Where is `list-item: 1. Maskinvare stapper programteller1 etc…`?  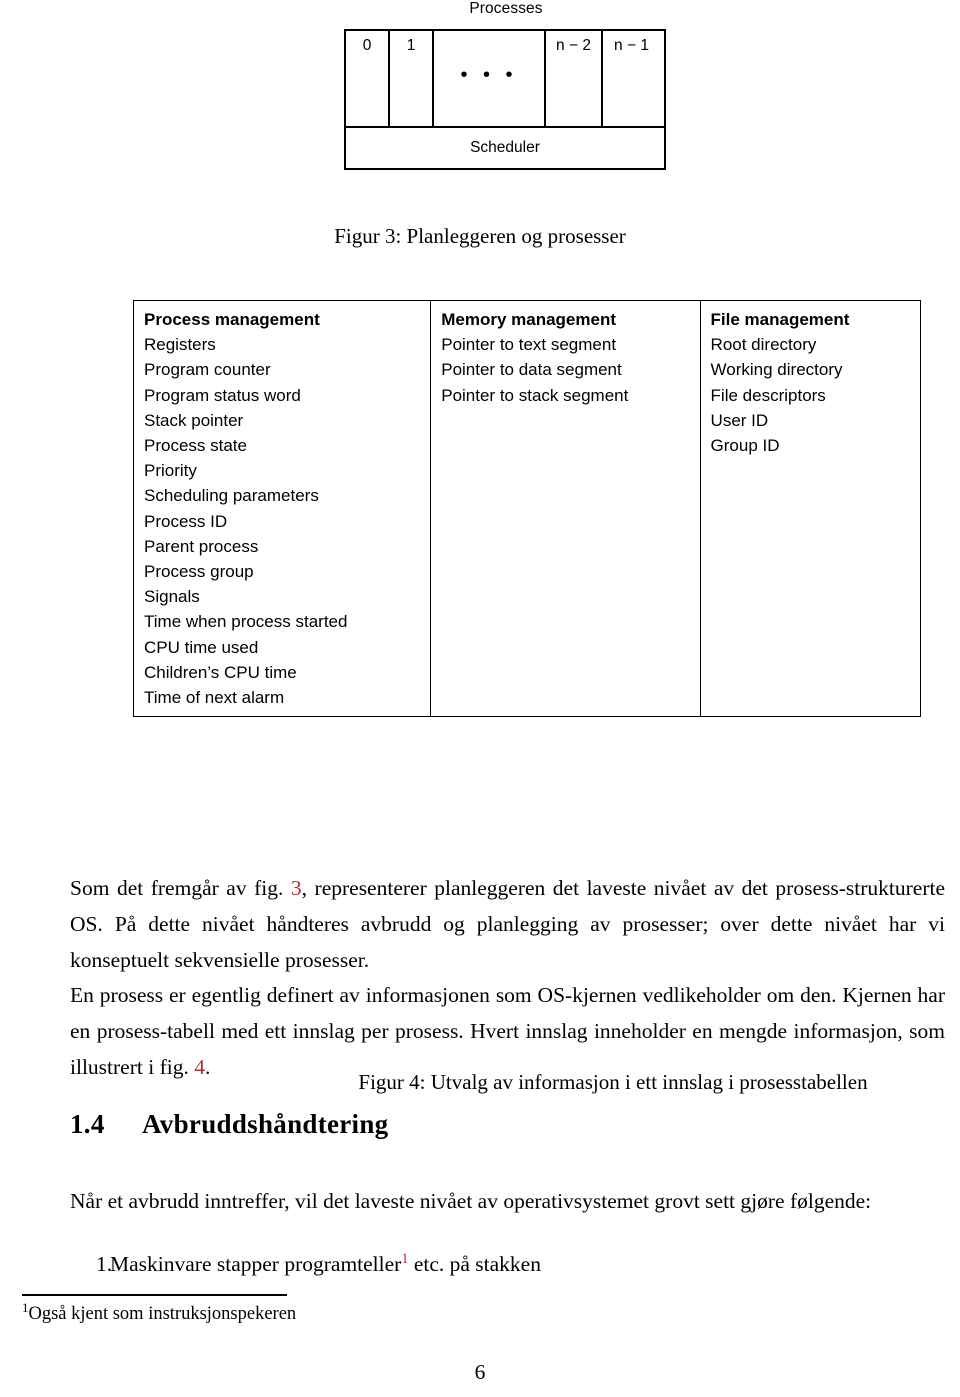
list-item: 1. Maskinvare stapper programteller1 etc… is located at coordinates (507, 1264).